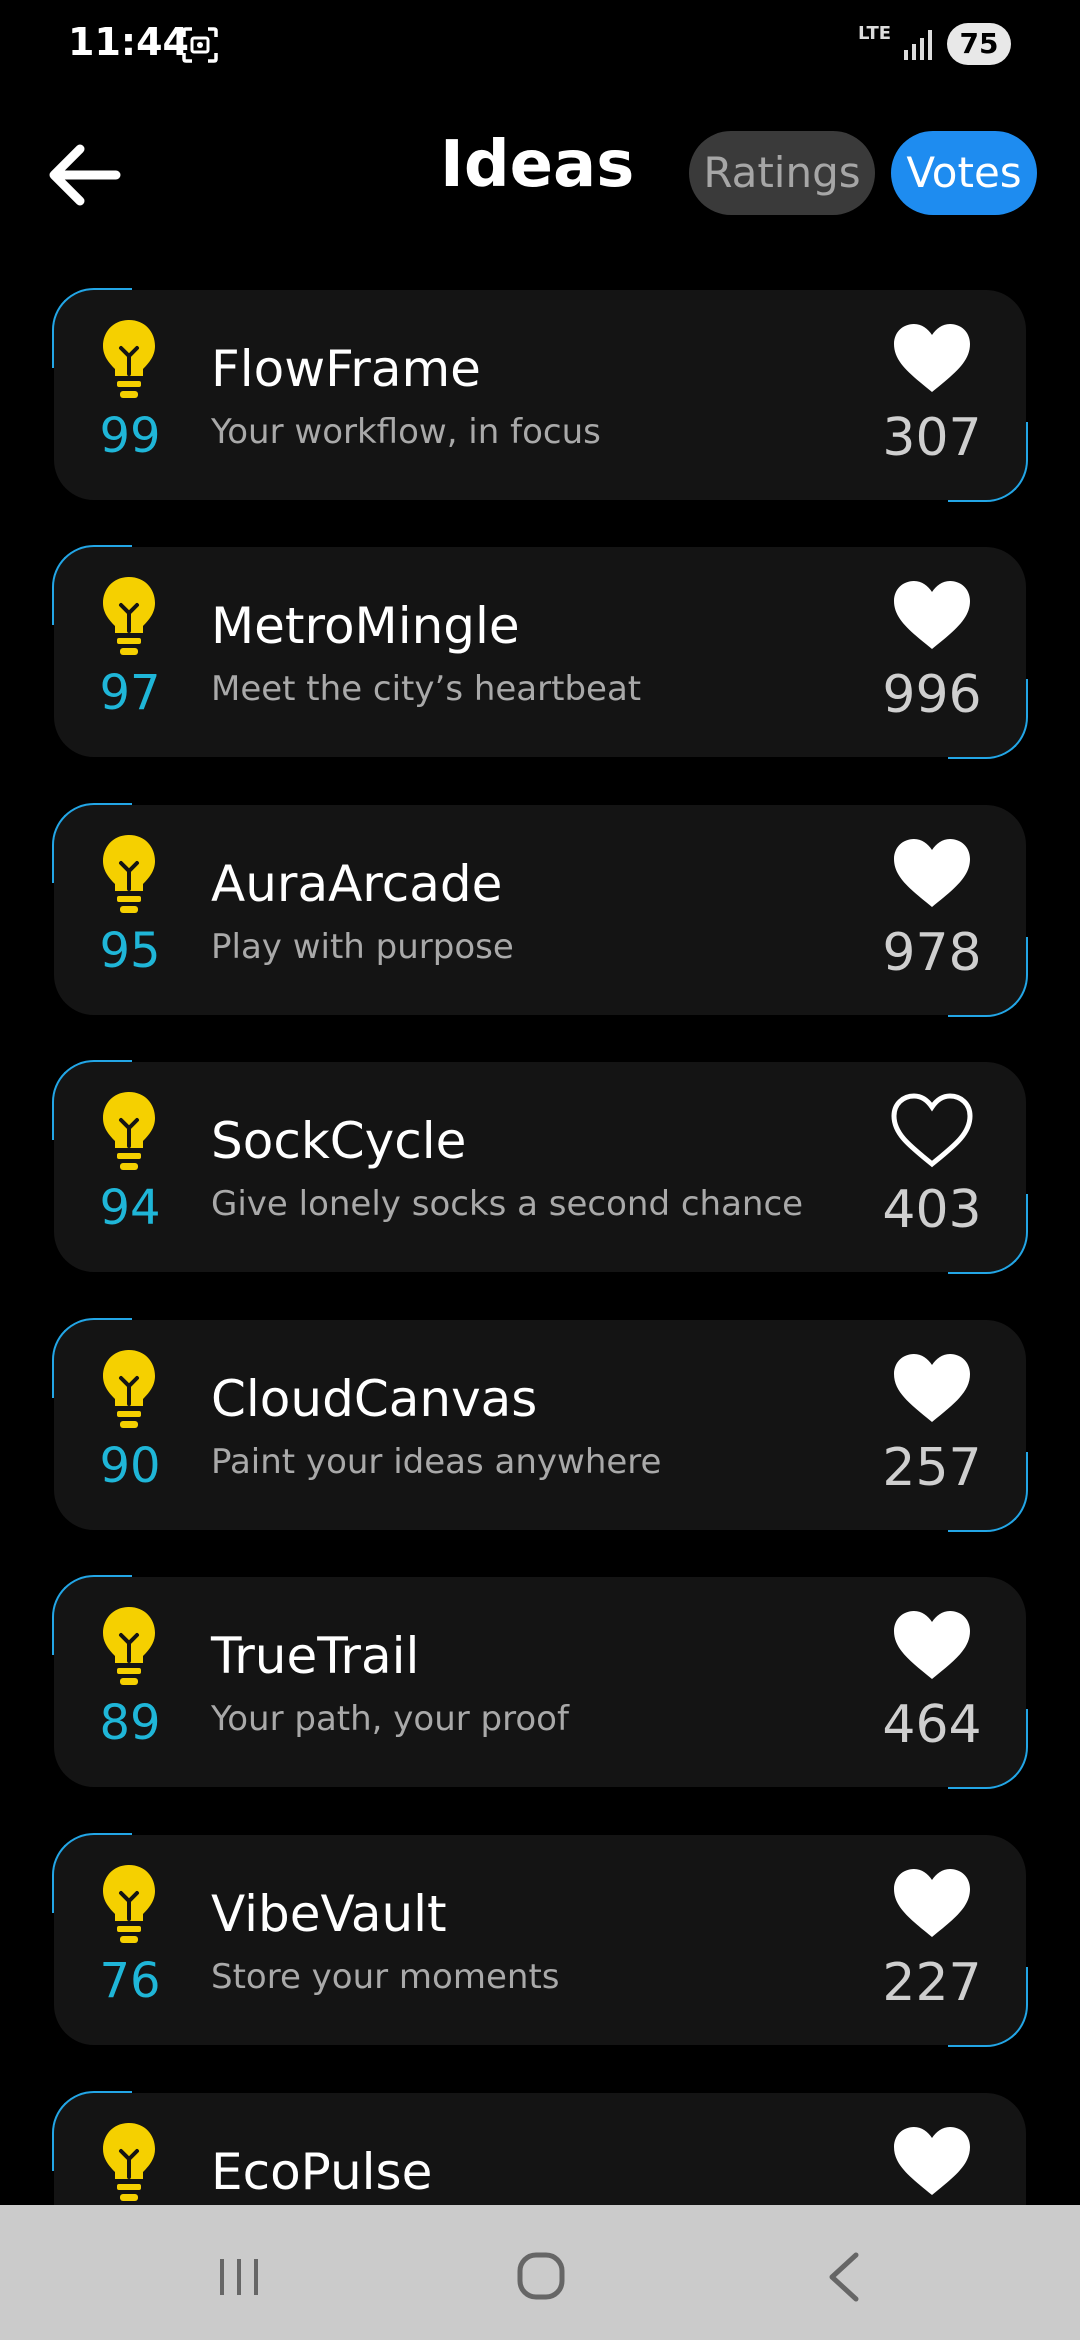  I want to click on idea-name: TrueTrail, so click(315, 1656).